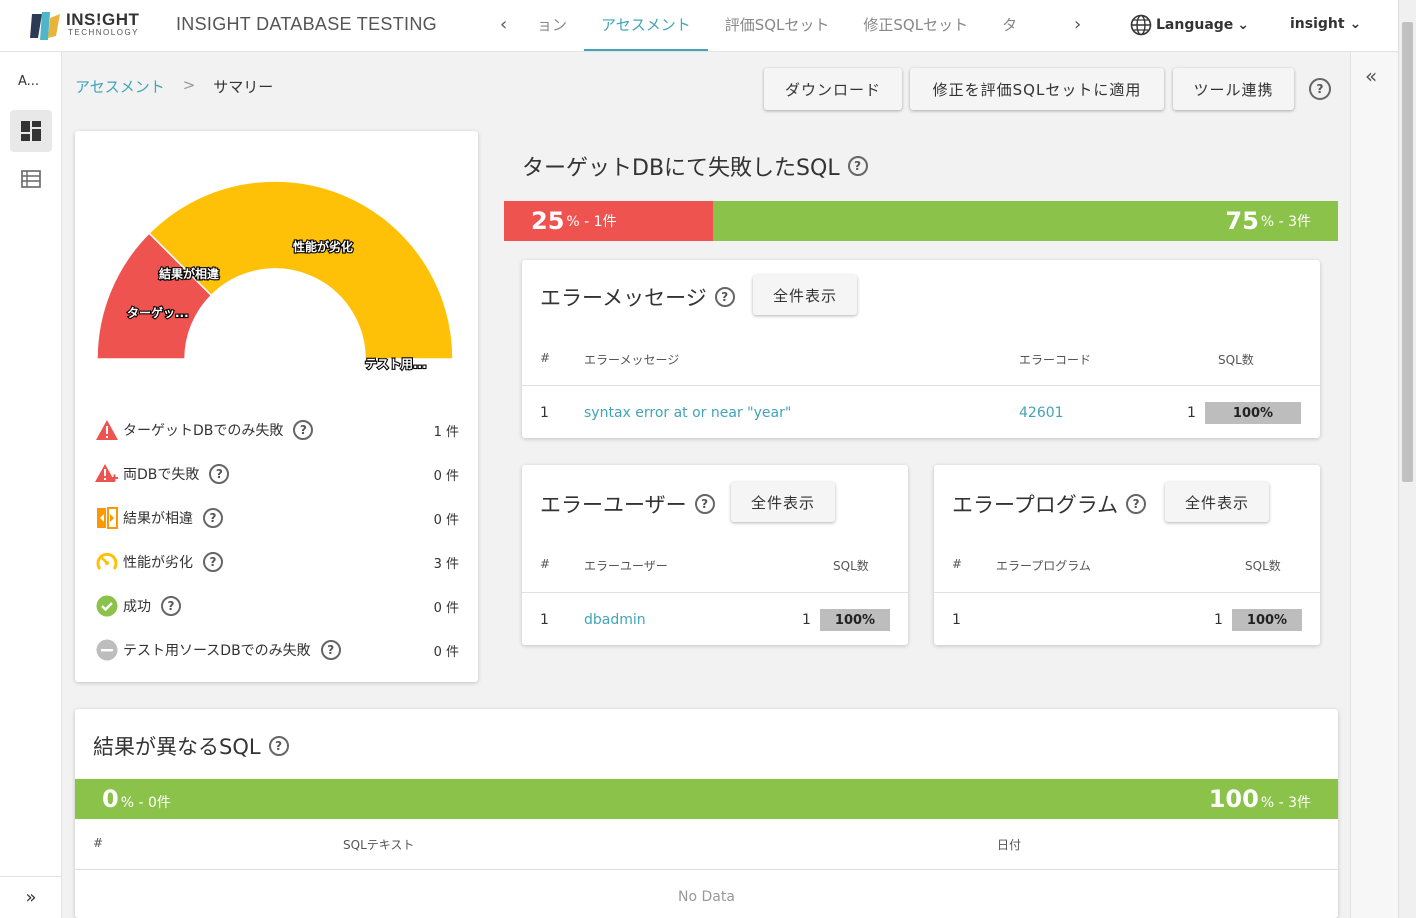  What do you see at coordinates (777, 25) in the screenshot?
I see `tab-eval-sqlset: 評価SQLセット` at bounding box center [777, 25].